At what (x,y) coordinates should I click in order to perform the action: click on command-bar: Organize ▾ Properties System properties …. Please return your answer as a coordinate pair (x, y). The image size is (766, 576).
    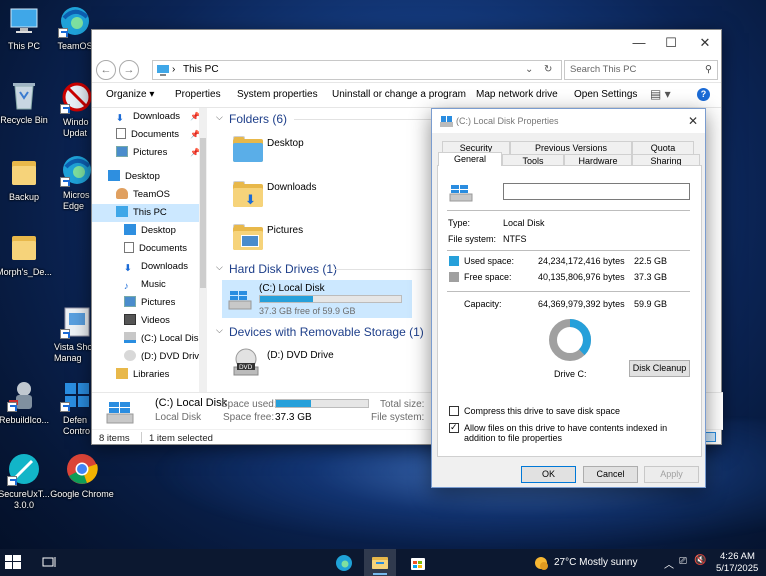
    Looking at the image, I should click on (406, 95).